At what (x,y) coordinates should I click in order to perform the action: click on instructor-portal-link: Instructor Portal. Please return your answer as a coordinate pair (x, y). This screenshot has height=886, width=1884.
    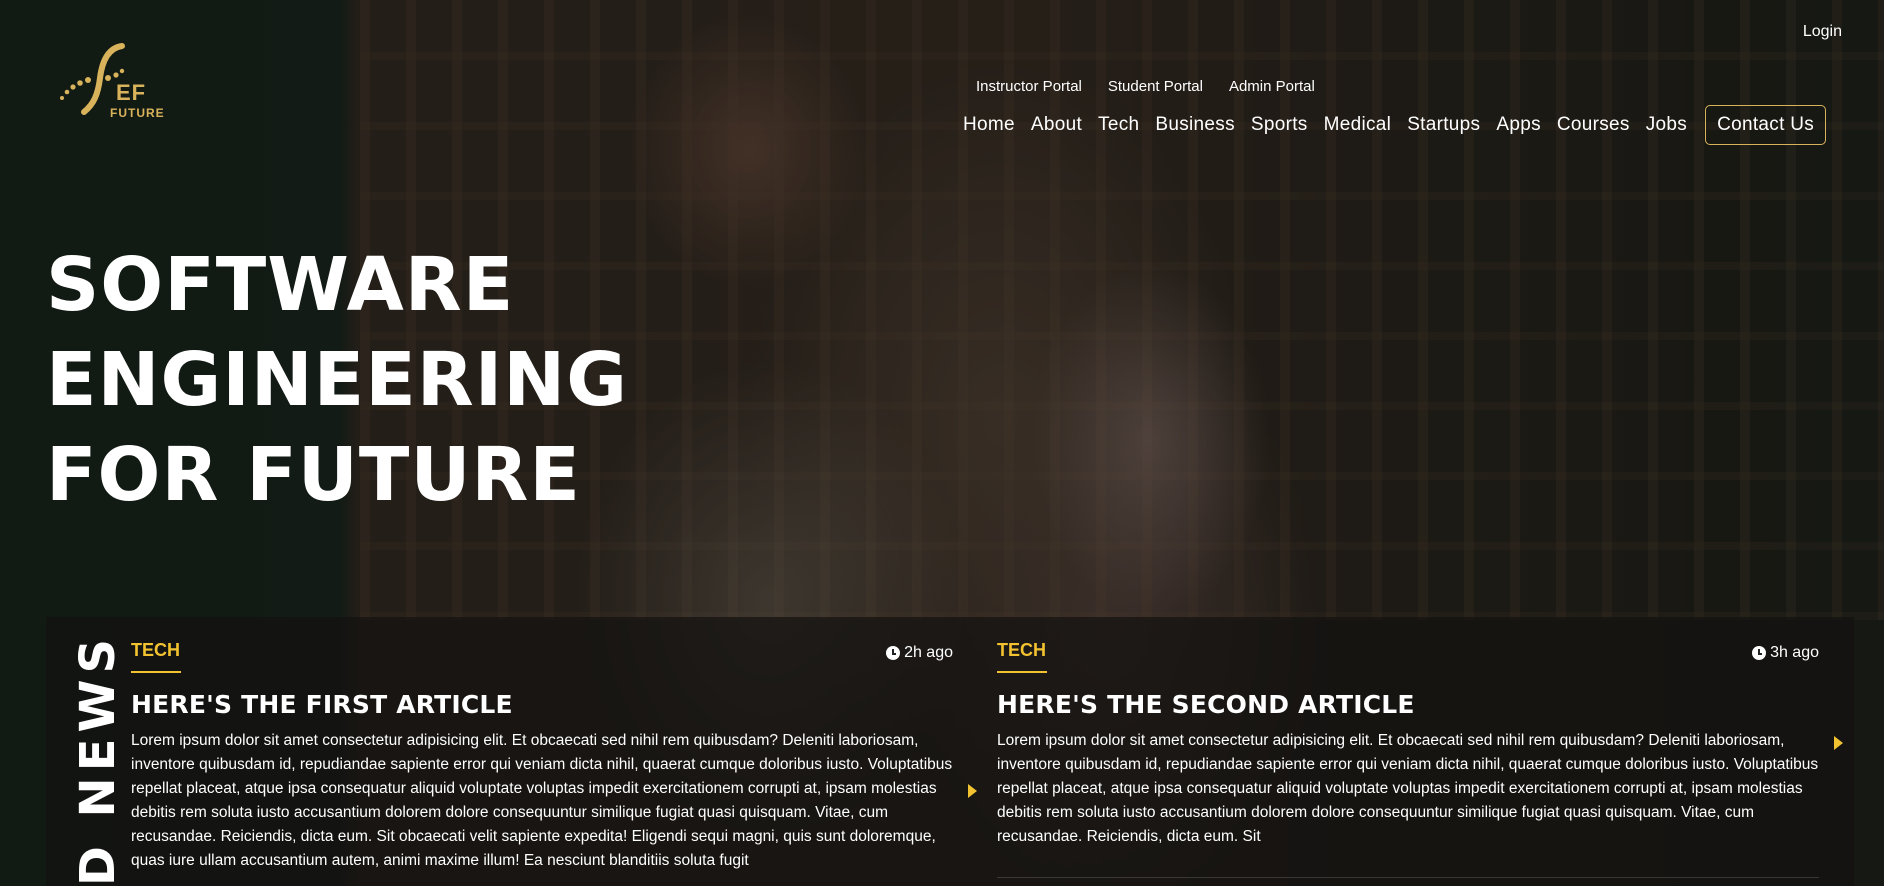
    Looking at the image, I should click on (1029, 86).